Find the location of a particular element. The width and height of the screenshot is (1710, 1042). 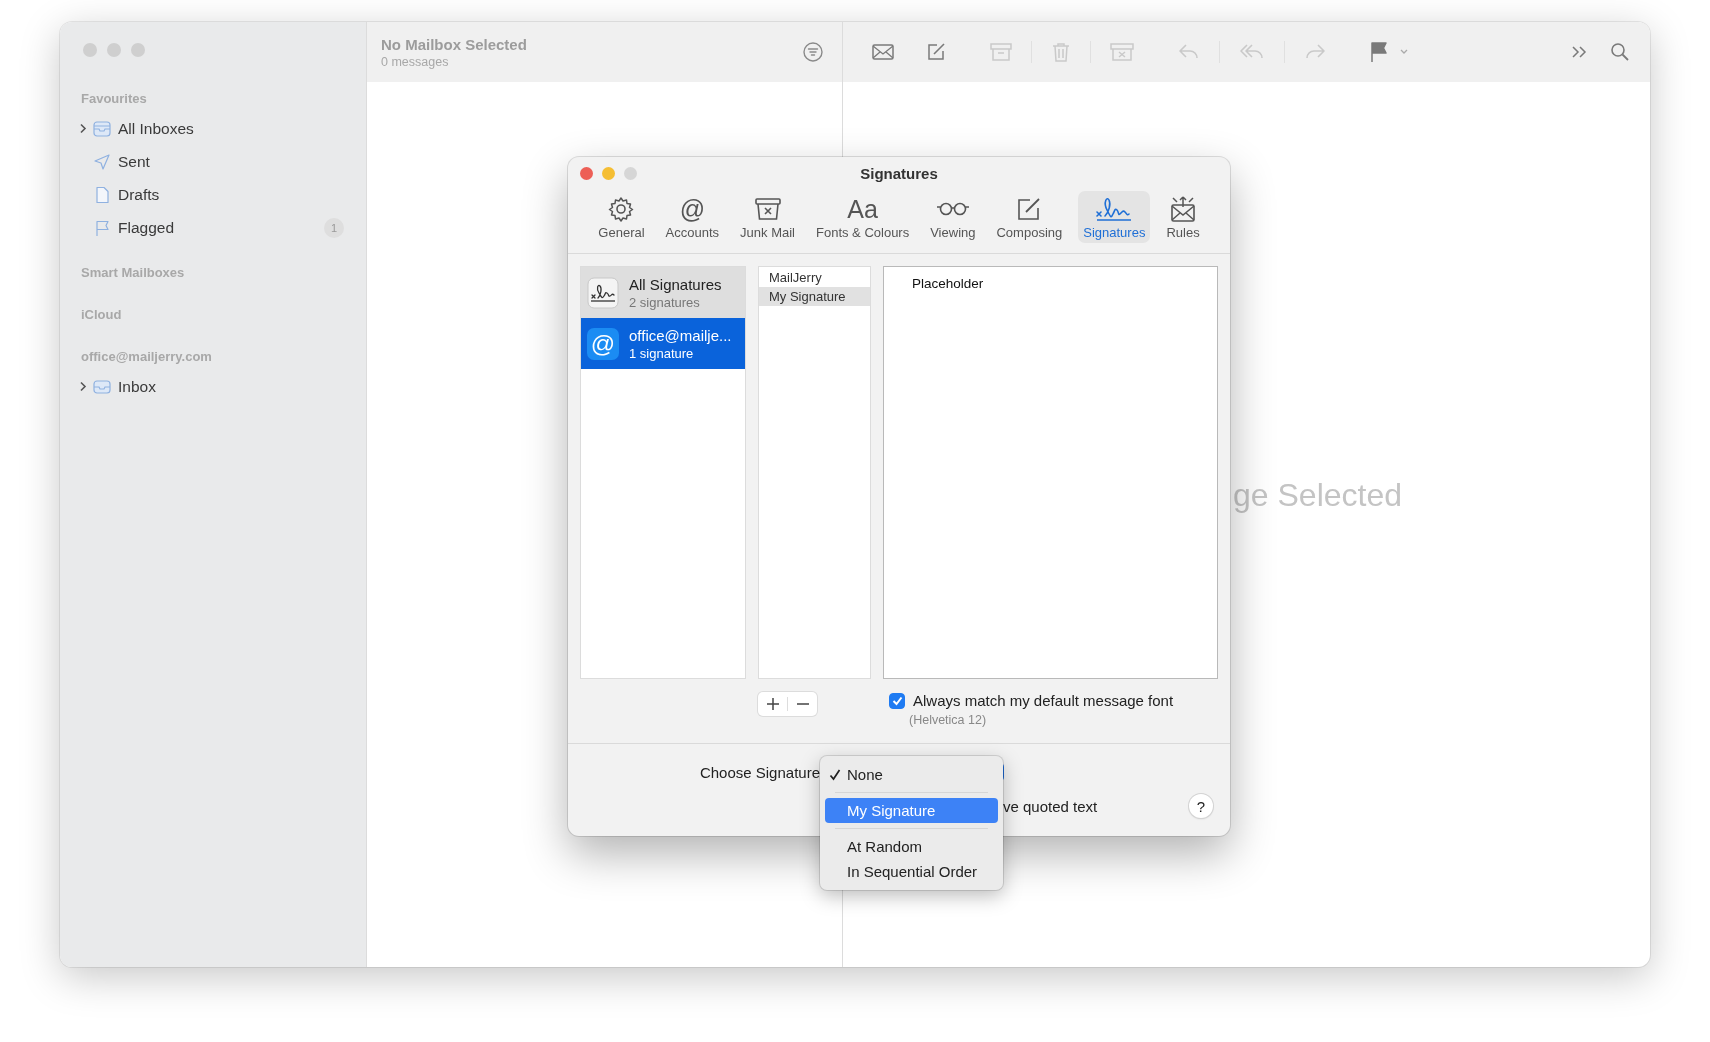

mailbox-name: Drafts is located at coordinates (139, 194).